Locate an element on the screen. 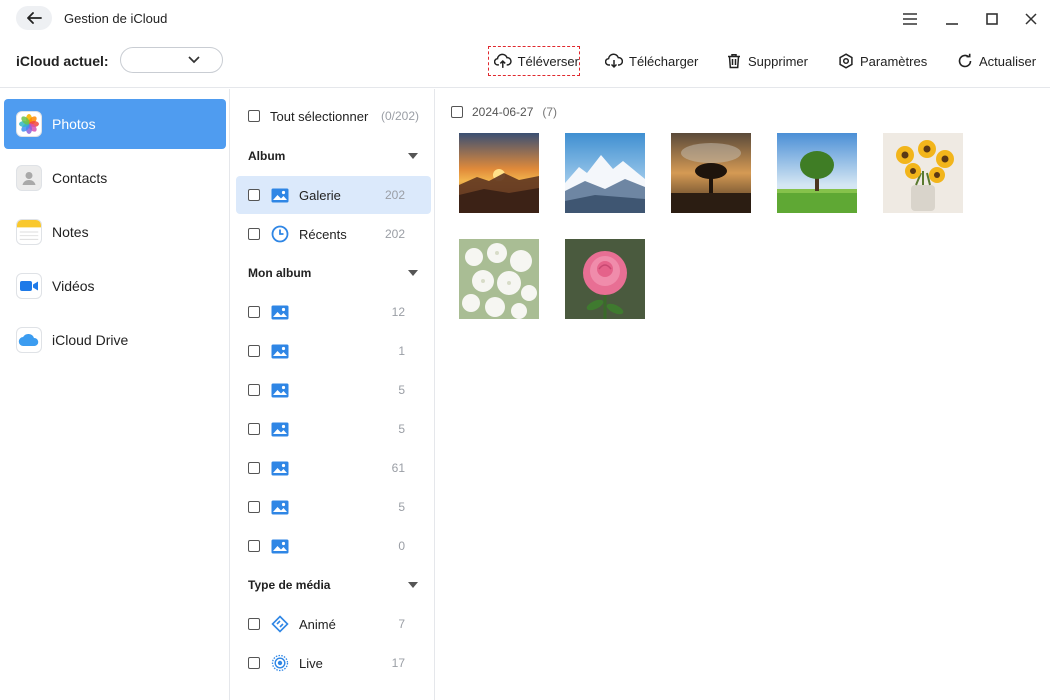 This screenshot has width=1050, height=700. lone-tree-sunset-photo is located at coordinates (711, 173).